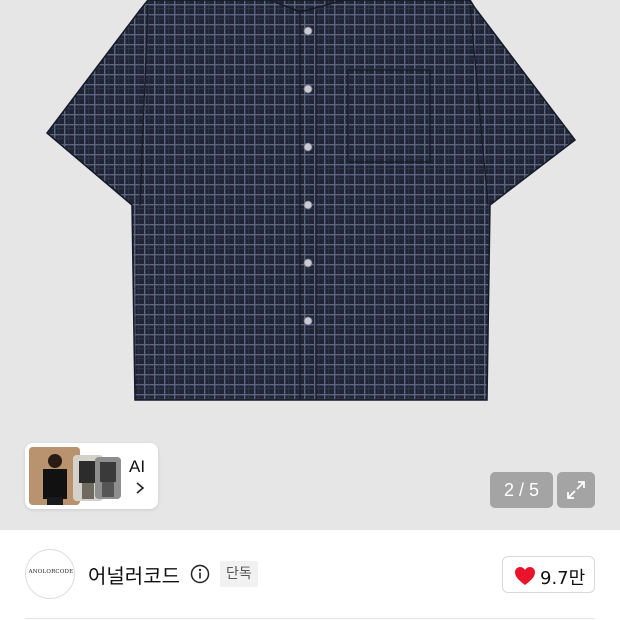 The width and height of the screenshot is (620, 620). What do you see at coordinates (521, 490) in the screenshot?
I see `image-pager-indicator: 2 / 5` at bounding box center [521, 490].